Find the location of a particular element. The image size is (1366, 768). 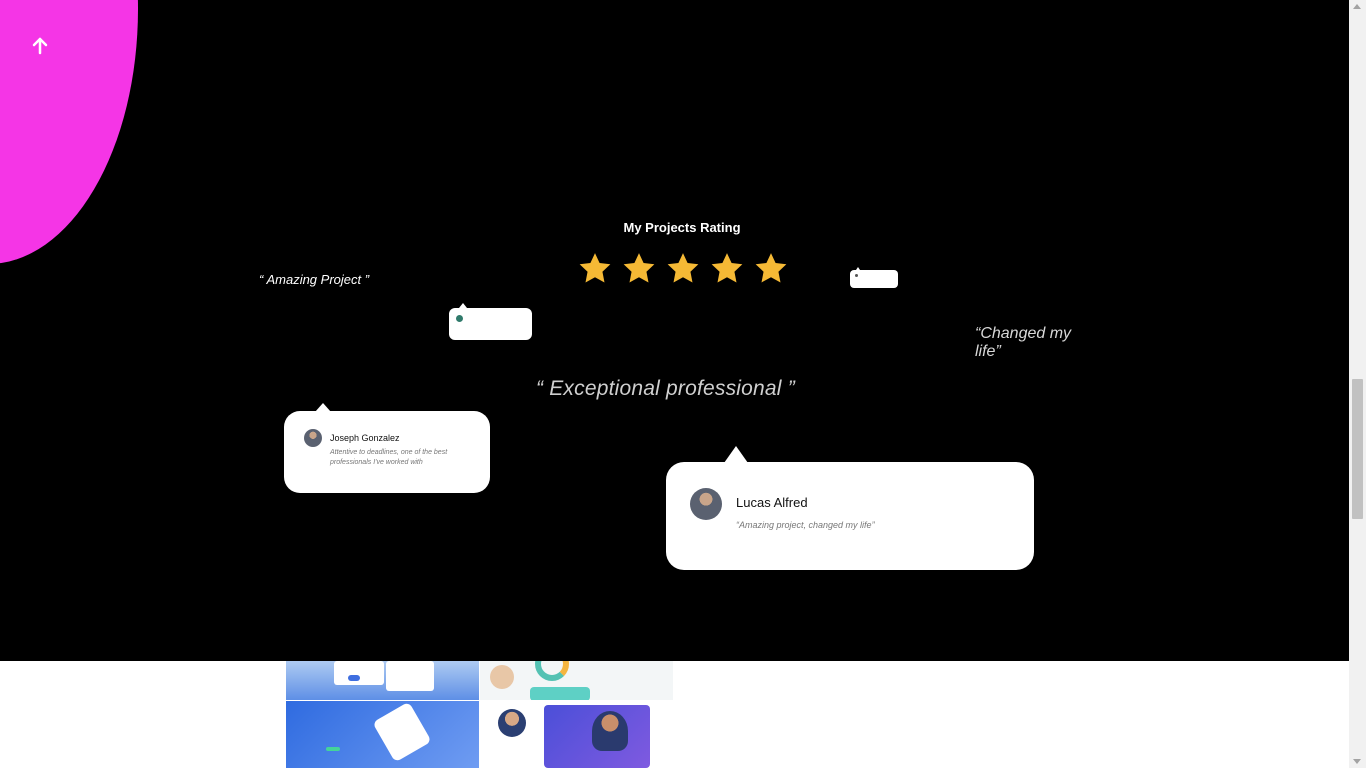

decorative-blob is located at coordinates (69, 132).